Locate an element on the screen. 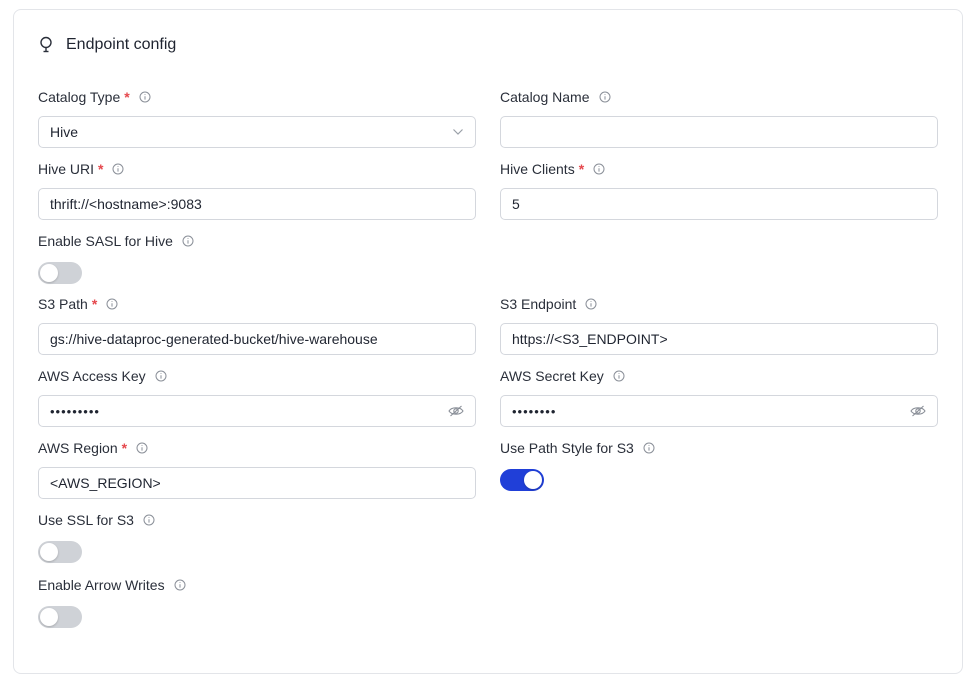 The height and width of the screenshot is (687, 969). catalog-type-field: Catalog Type * Hive is located at coordinates (257, 118).